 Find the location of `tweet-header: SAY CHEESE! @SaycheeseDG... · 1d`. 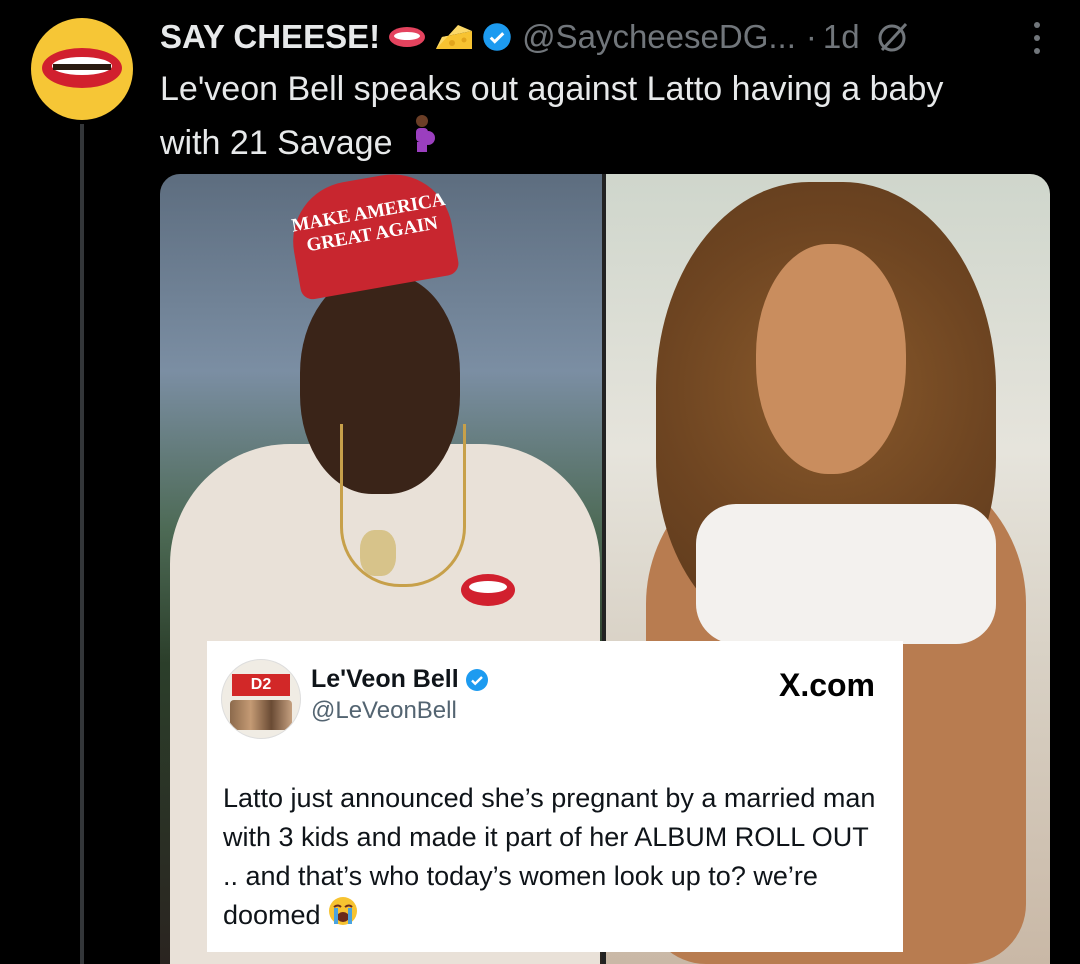

tweet-header: SAY CHEESE! @SaycheeseDG... · 1d is located at coordinates (610, 37).